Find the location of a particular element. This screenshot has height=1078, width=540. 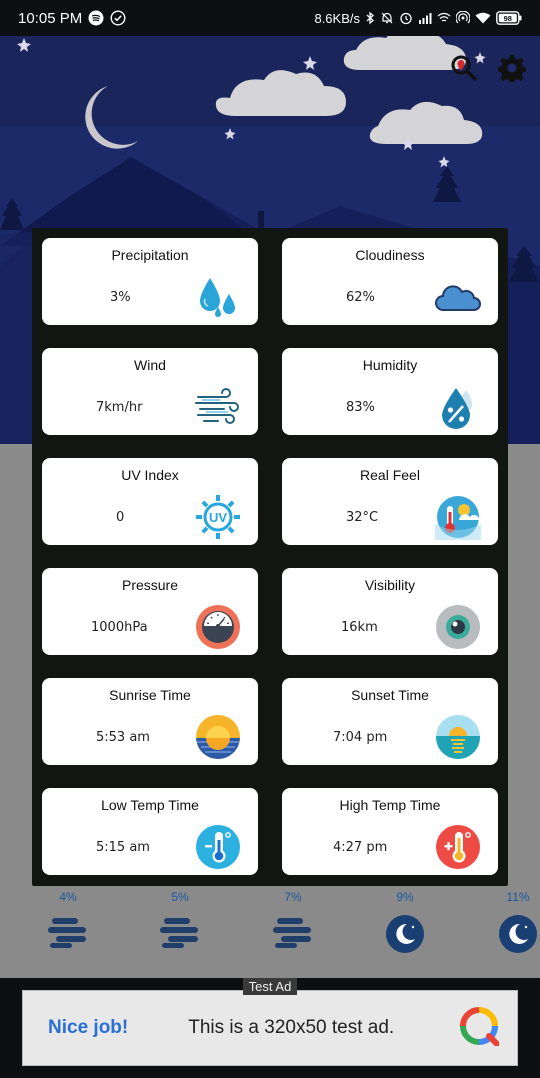

card-value: 0 is located at coordinates (120, 517).